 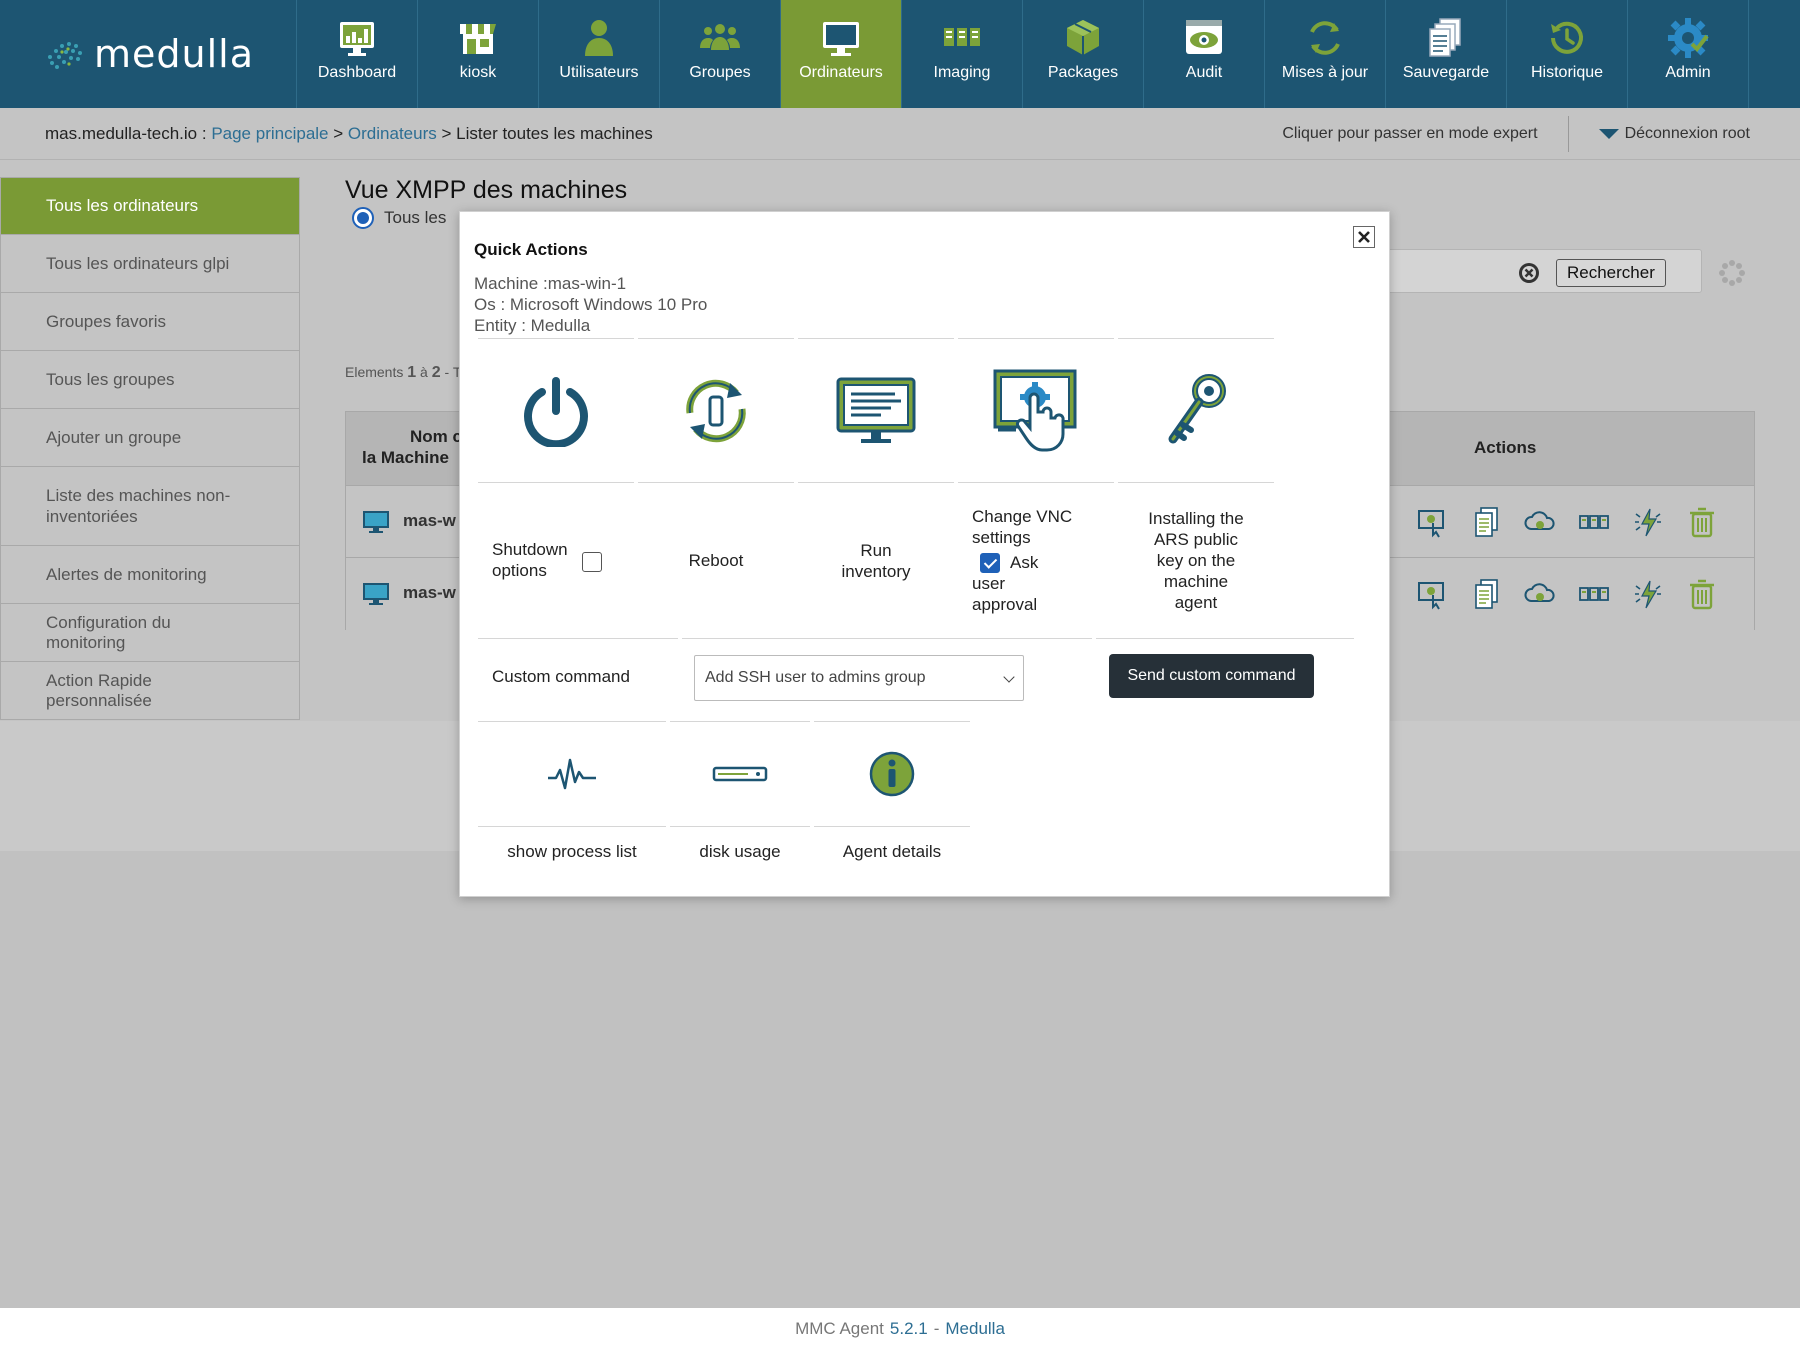 What do you see at coordinates (975, 1329) in the screenshot?
I see `footer-brand-link: Medulla` at bounding box center [975, 1329].